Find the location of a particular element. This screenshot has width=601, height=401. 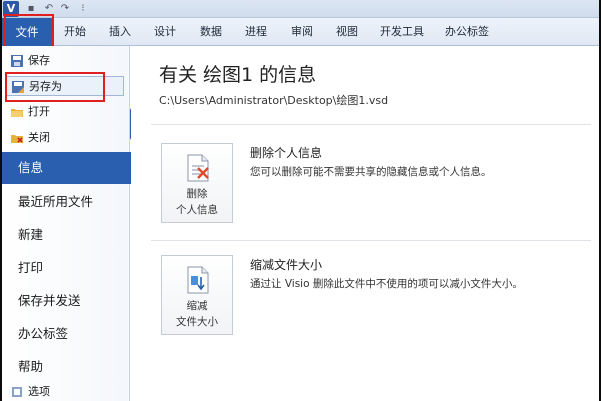

nav-item-info: 信息 is located at coordinates (67, 168).